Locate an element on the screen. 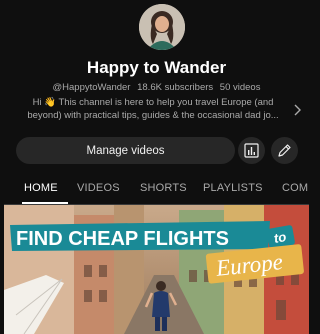  subscriber-count: 18.6K subscribers is located at coordinates (175, 87).